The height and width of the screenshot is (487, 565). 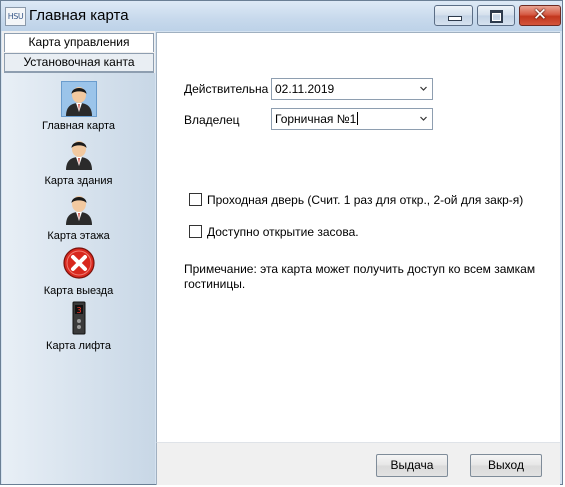 What do you see at coordinates (79, 42) in the screenshot?
I see `tab-control-card: Карта управления` at bounding box center [79, 42].